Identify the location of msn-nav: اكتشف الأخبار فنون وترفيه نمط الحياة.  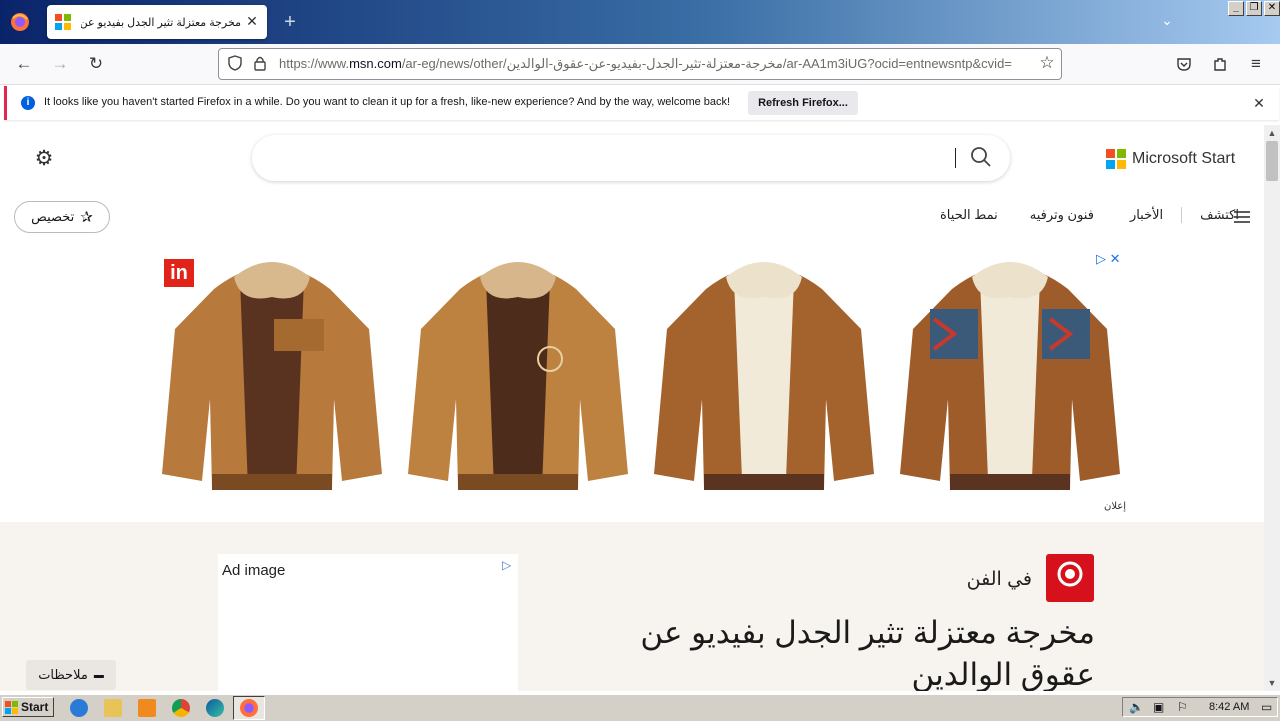
(1089, 215).